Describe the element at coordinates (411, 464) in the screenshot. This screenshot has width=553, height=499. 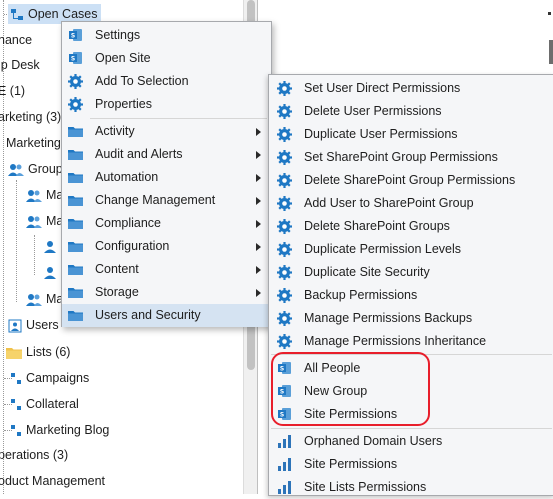
I see `submenu-item-site-permissions-report: Site Permissions` at that location.